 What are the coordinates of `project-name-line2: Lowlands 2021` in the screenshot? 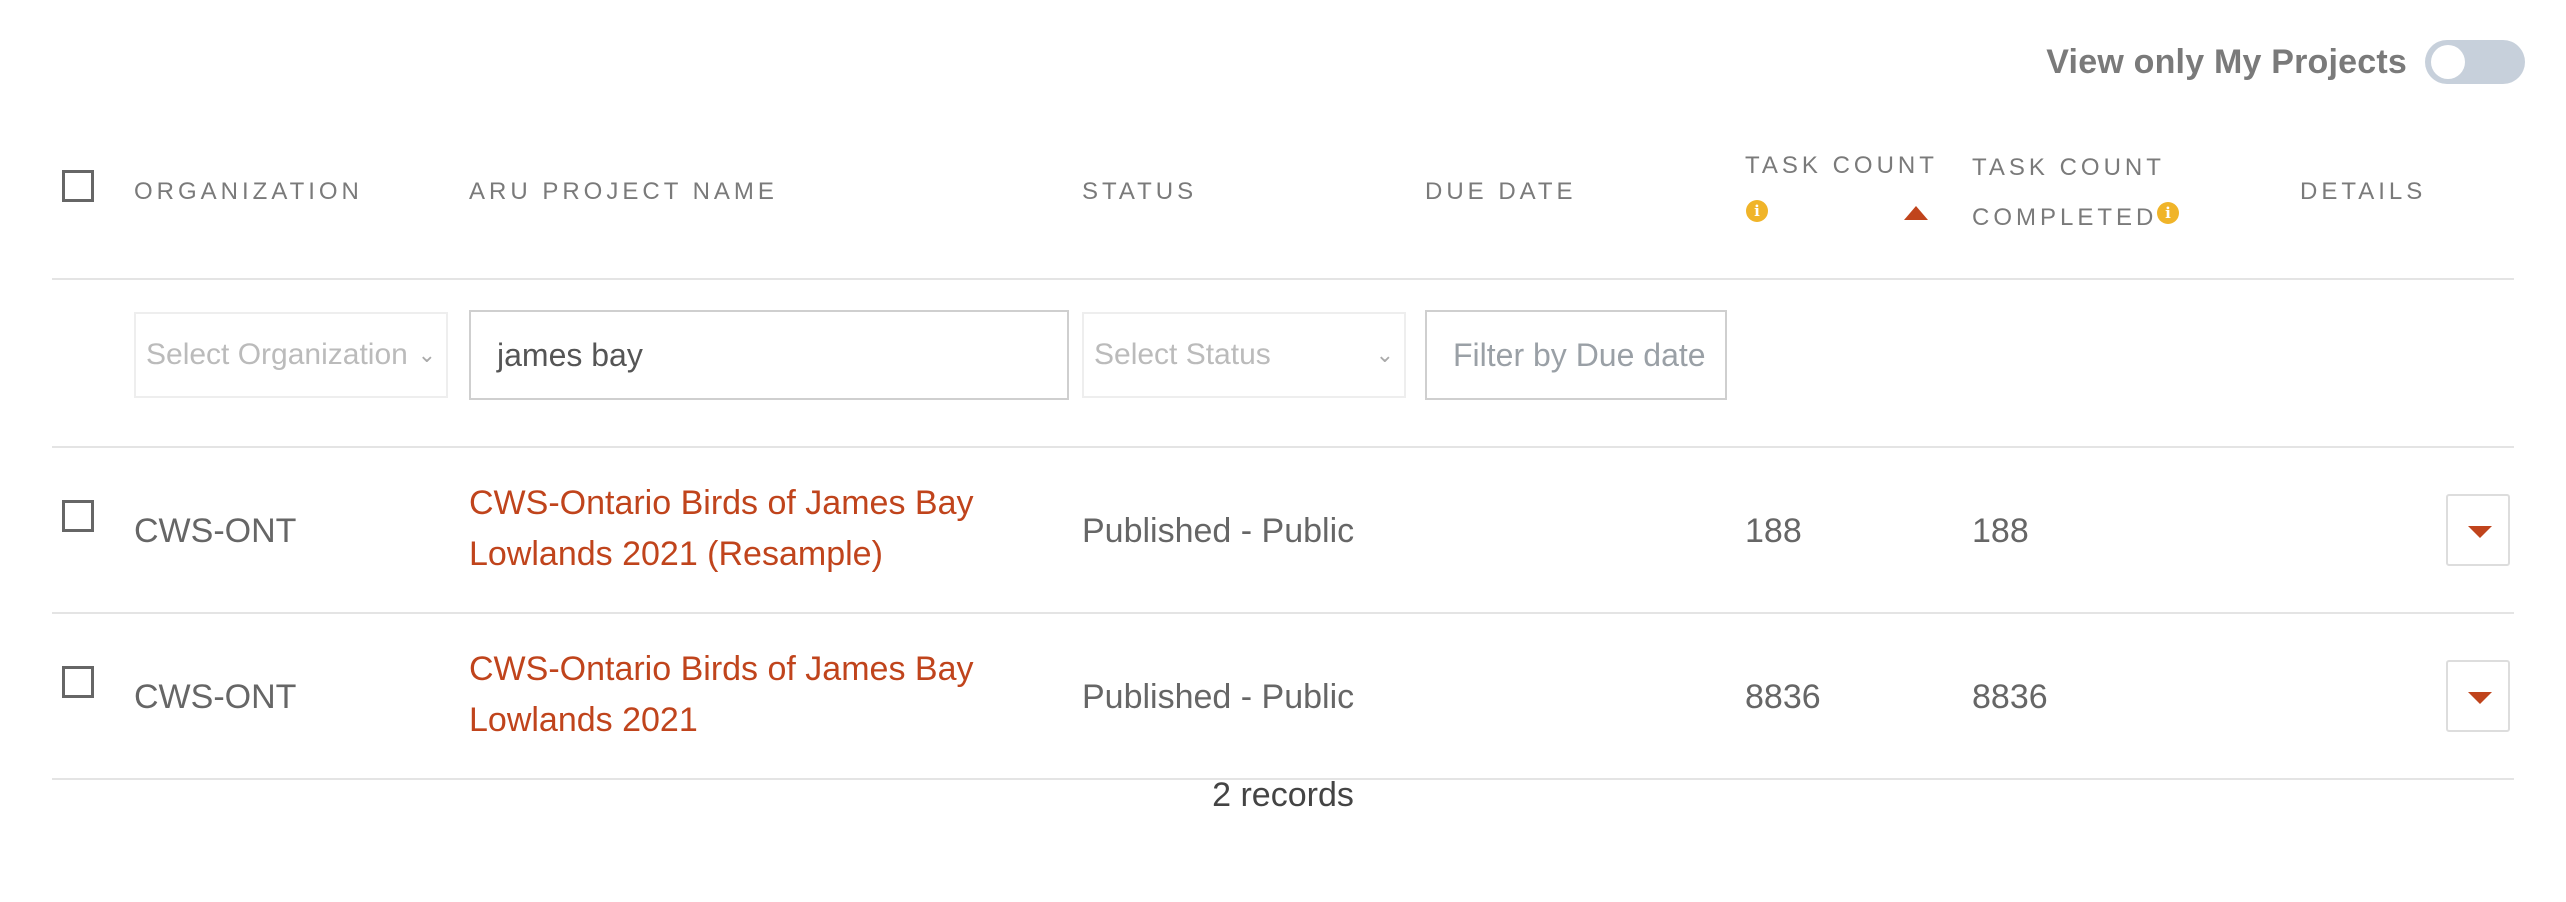 It's located at (583, 720).